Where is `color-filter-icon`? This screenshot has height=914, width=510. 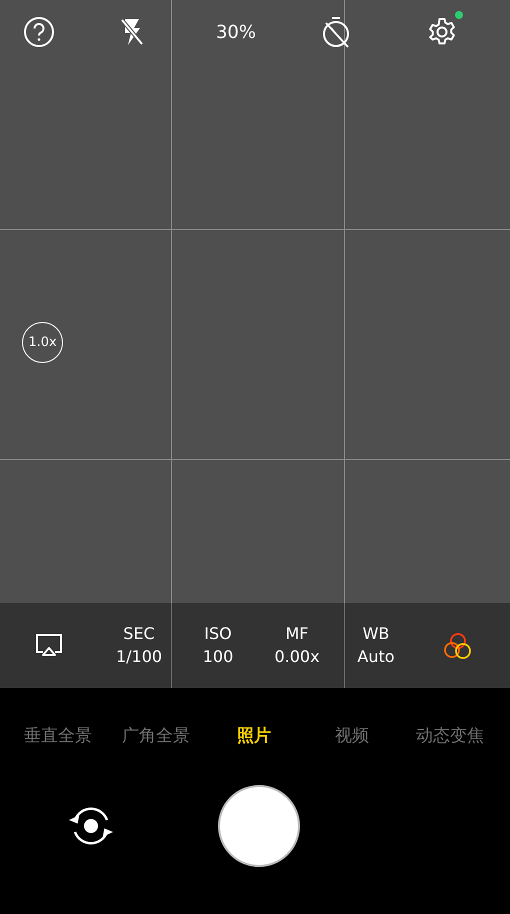
color-filter-icon is located at coordinates (458, 646).